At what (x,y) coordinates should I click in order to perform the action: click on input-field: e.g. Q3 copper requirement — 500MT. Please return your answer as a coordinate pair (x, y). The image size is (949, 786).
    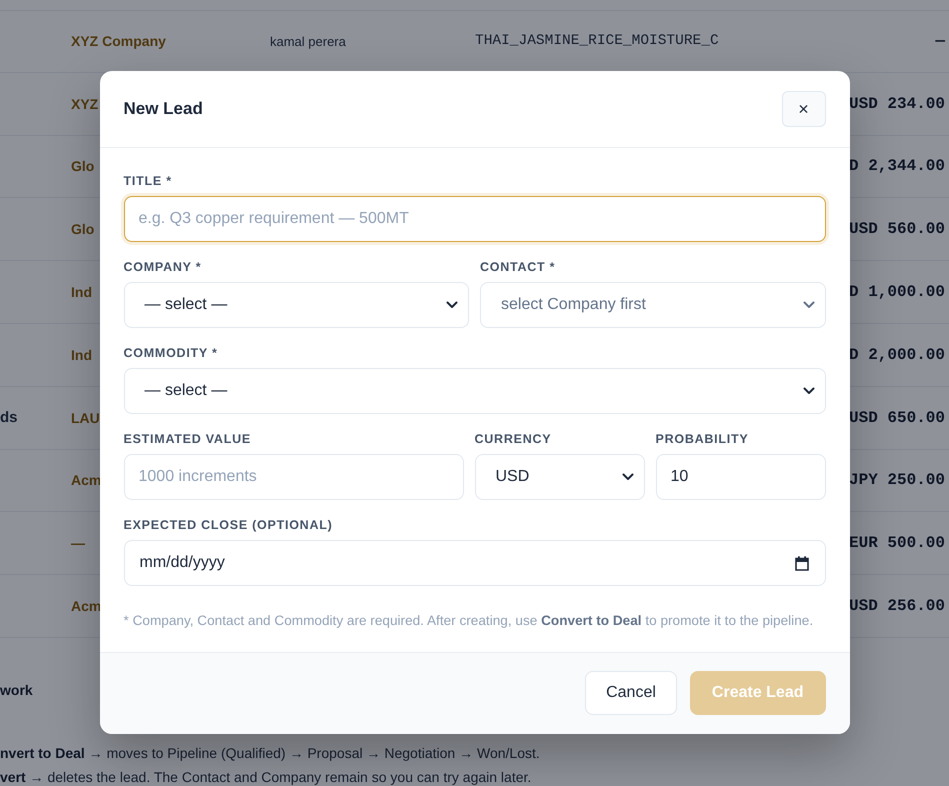
    Looking at the image, I should click on (475, 219).